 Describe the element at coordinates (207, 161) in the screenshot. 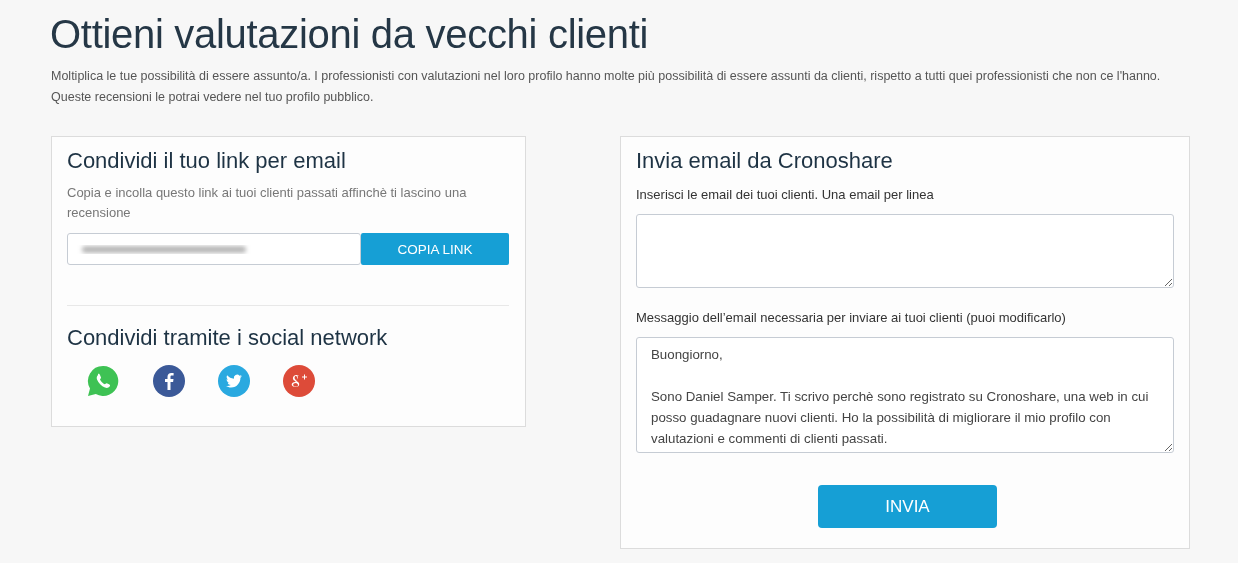

I see `card-title: Condividi il tuo link per email` at that location.